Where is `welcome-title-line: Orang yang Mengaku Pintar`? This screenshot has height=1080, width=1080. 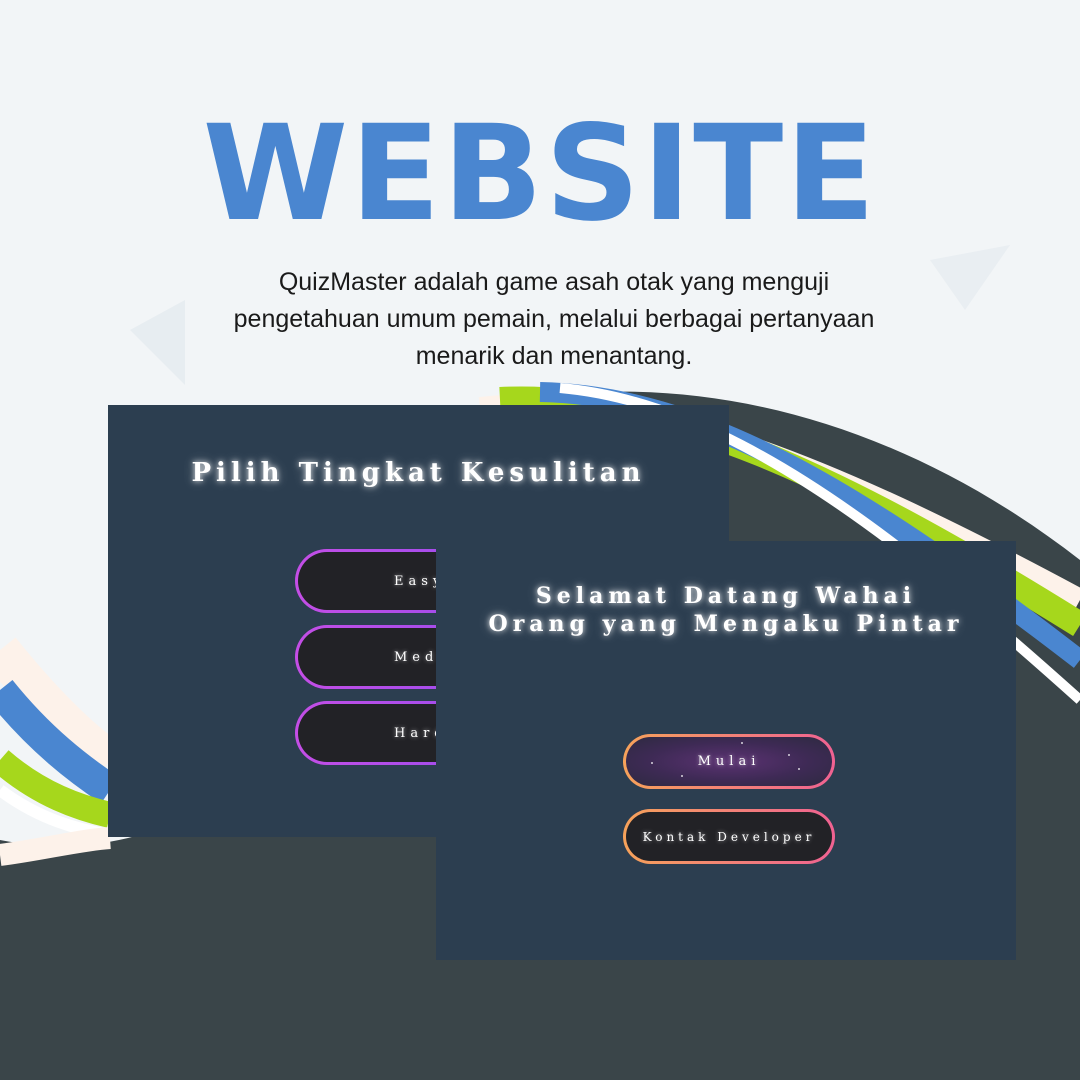 welcome-title-line: Orang yang Mengaku Pintar is located at coordinates (726, 624).